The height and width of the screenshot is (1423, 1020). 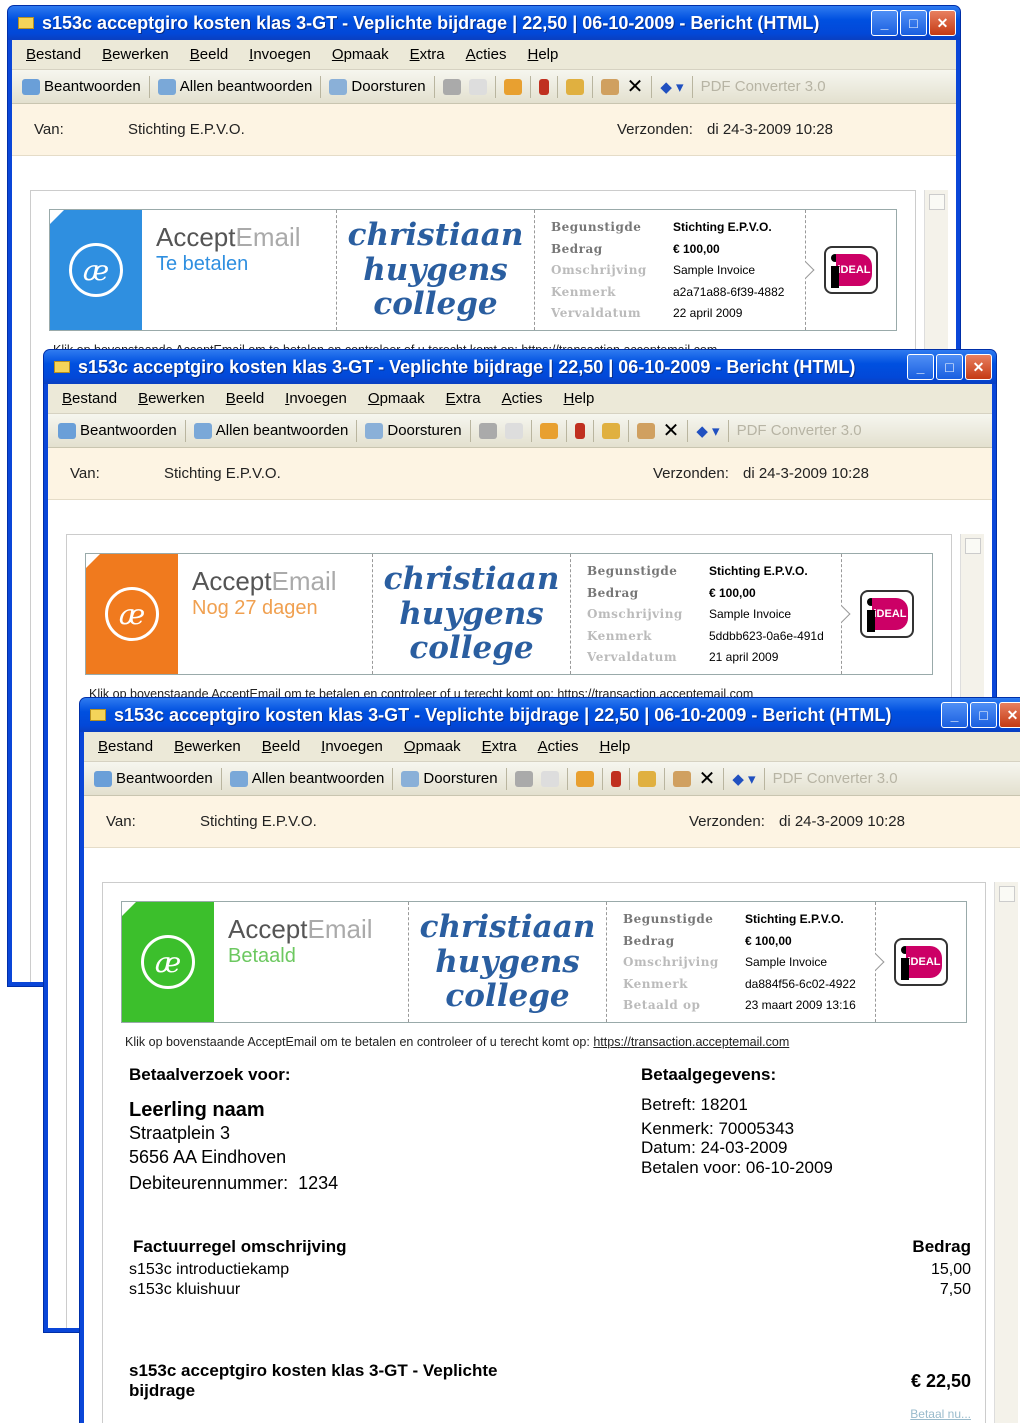 What do you see at coordinates (435, 234) in the screenshot?
I see `school-word-1: christiaan` at bounding box center [435, 234].